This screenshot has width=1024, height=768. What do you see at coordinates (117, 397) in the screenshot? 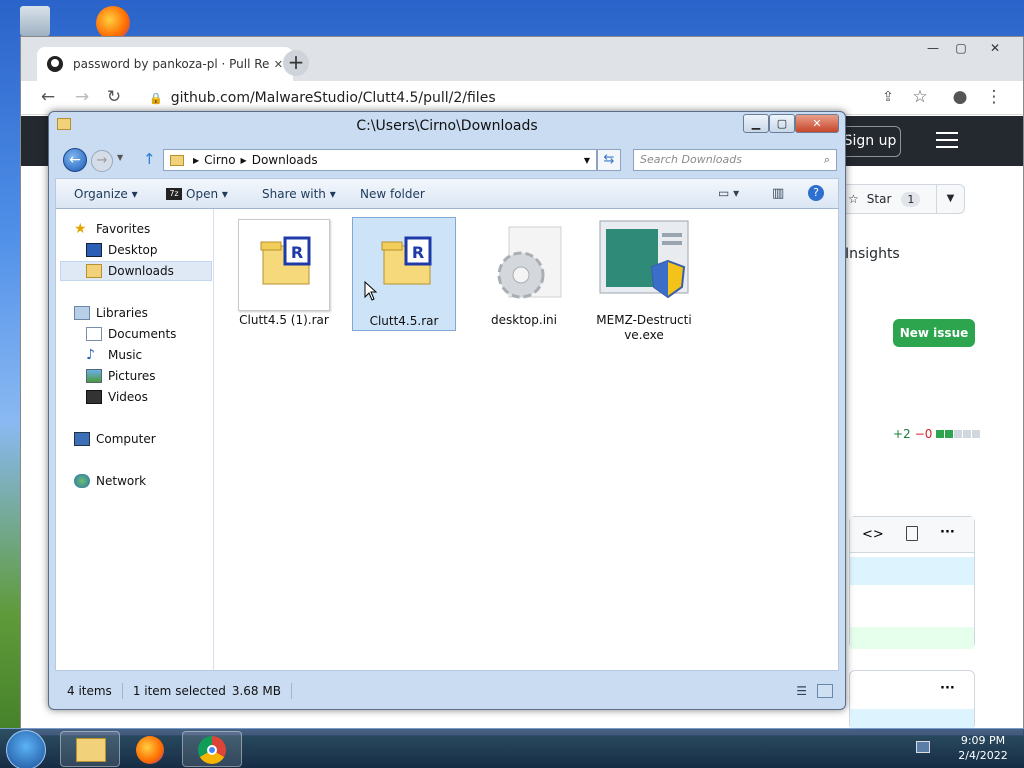
I see `nav-videos: Videos` at bounding box center [117, 397].